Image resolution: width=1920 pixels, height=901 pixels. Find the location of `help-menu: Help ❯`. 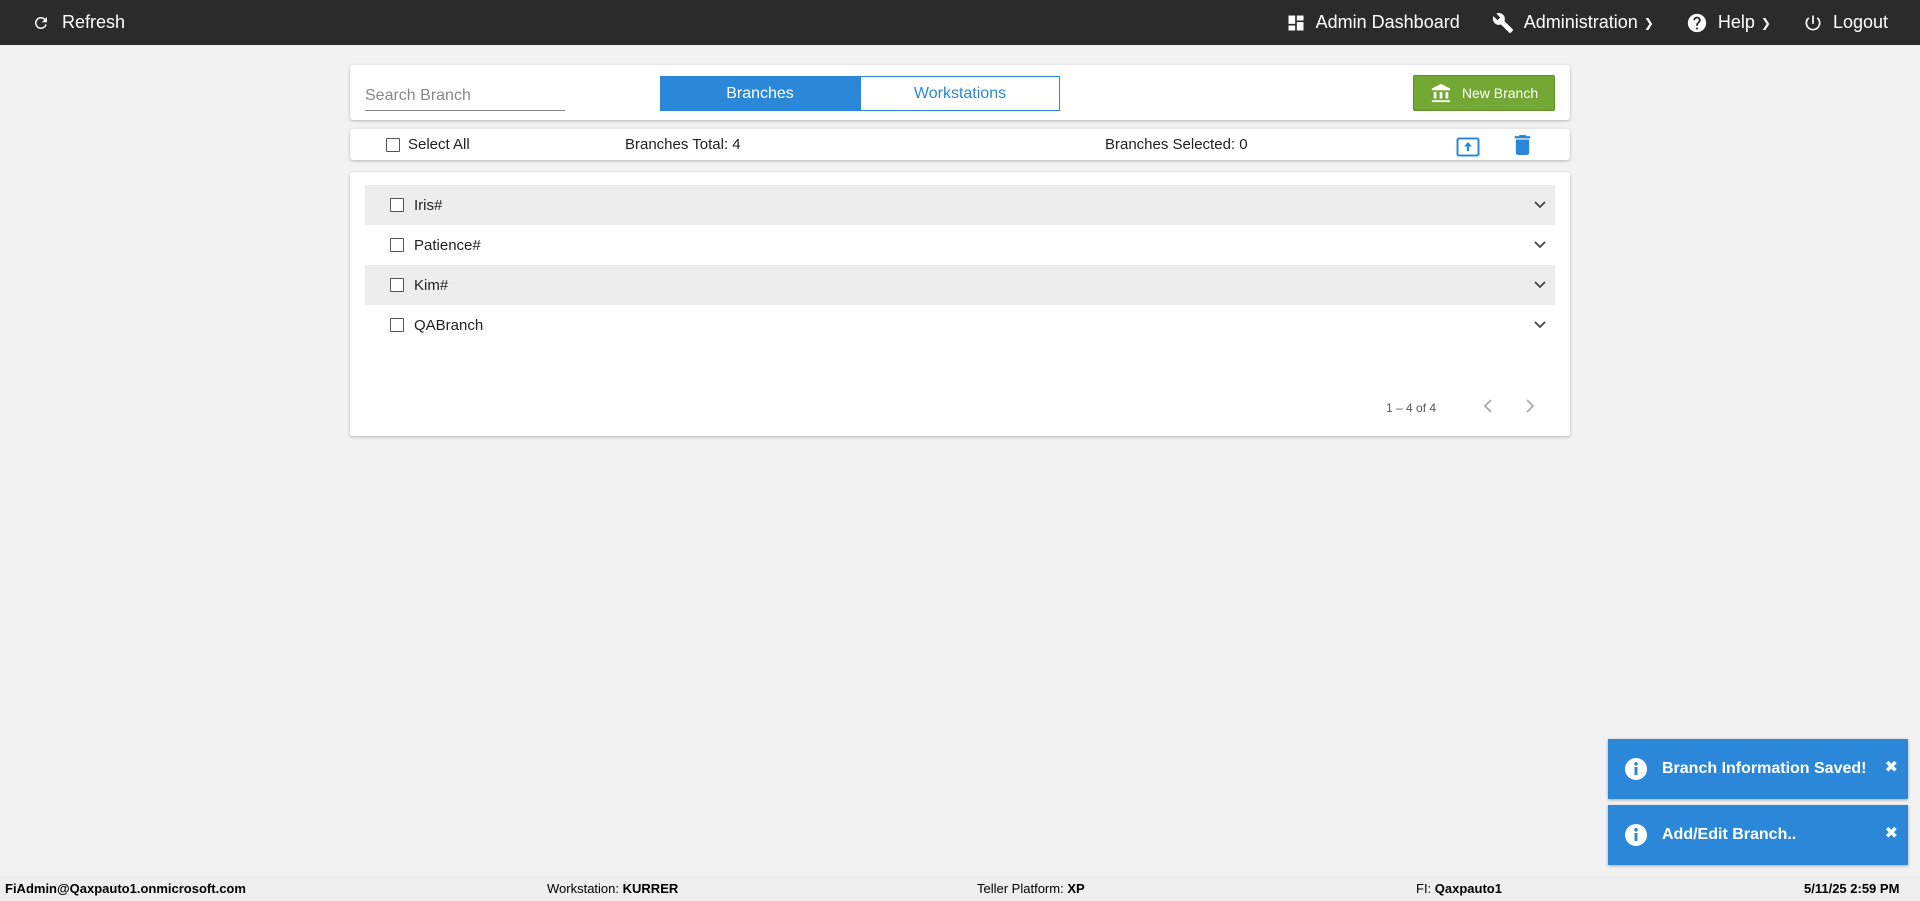

help-menu: Help ❯ is located at coordinates (1728, 23).